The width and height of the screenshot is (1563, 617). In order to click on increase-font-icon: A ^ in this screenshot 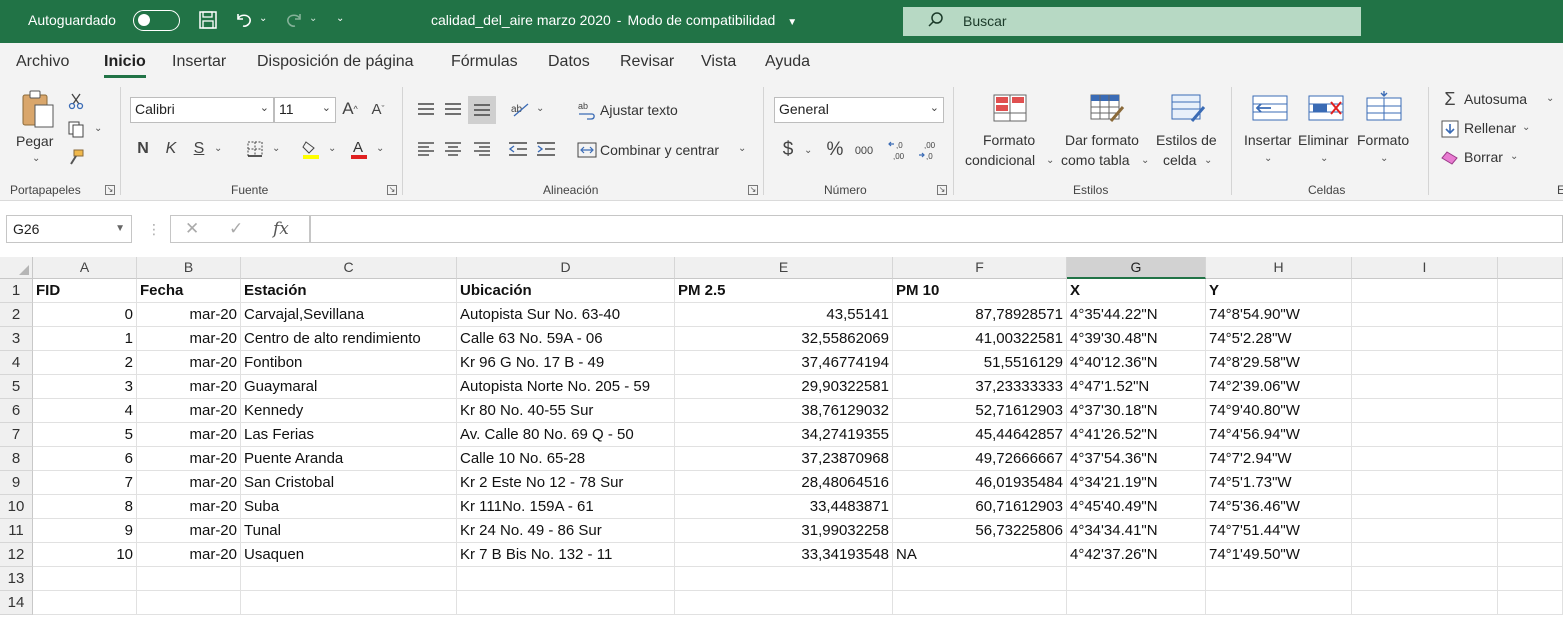, I will do `click(350, 109)`.